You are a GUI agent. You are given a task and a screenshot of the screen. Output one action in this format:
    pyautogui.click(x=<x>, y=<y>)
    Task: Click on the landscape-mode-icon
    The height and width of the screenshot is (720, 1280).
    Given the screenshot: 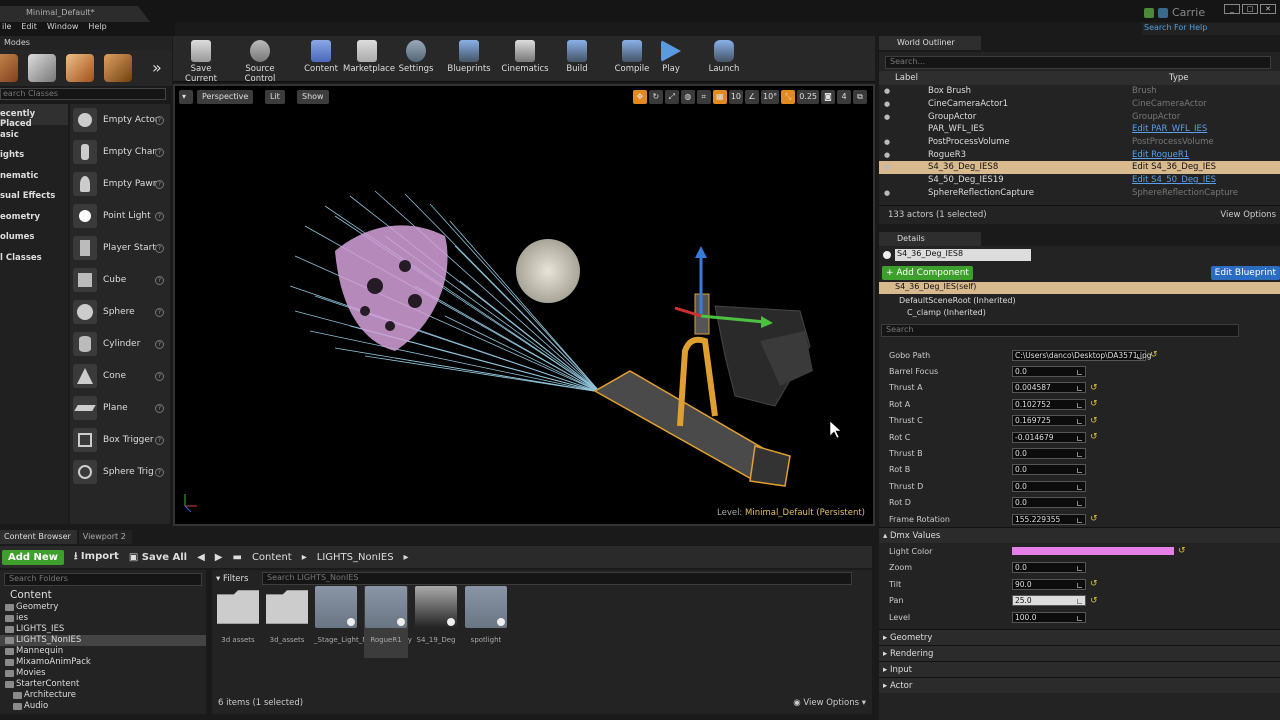 What is the action you would take?
    pyautogui.click(x=80, y=68)
    